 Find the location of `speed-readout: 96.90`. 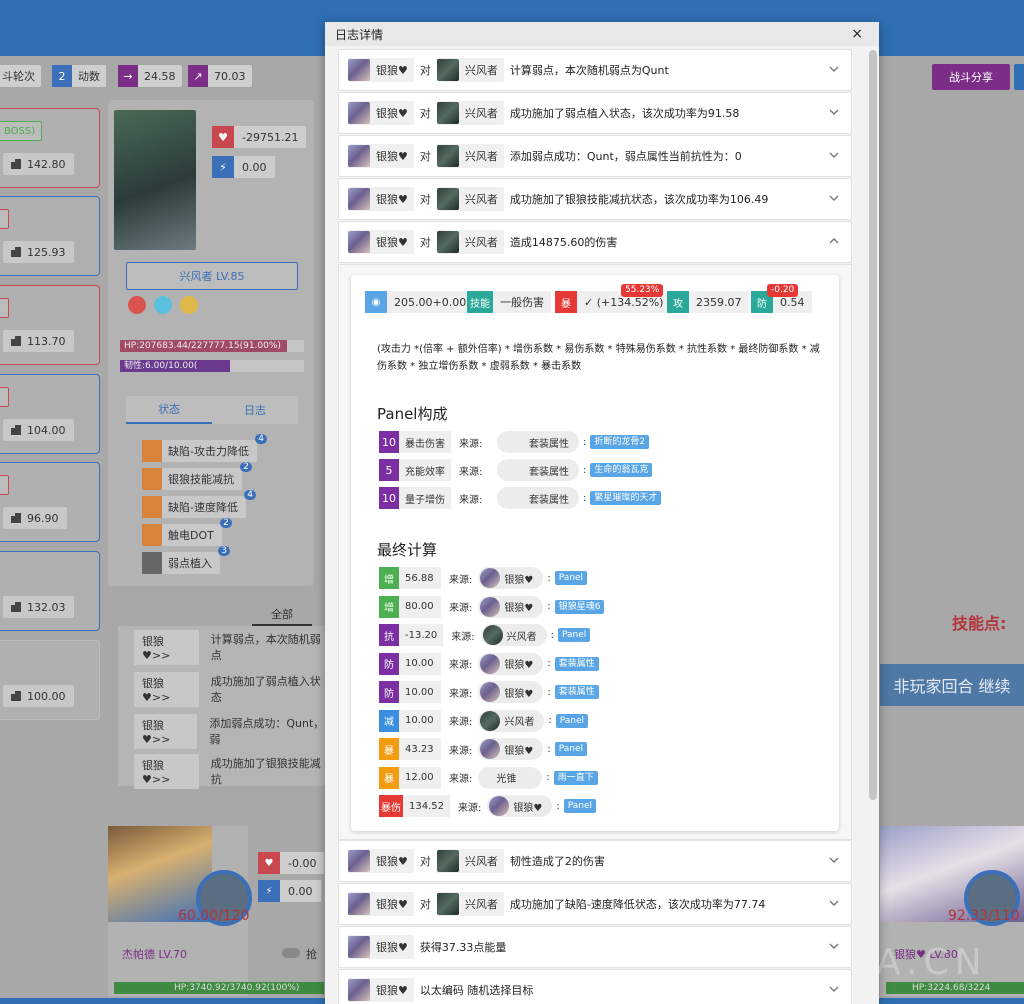

speed-readout: 96.90 is located at coordinates (35, 518).